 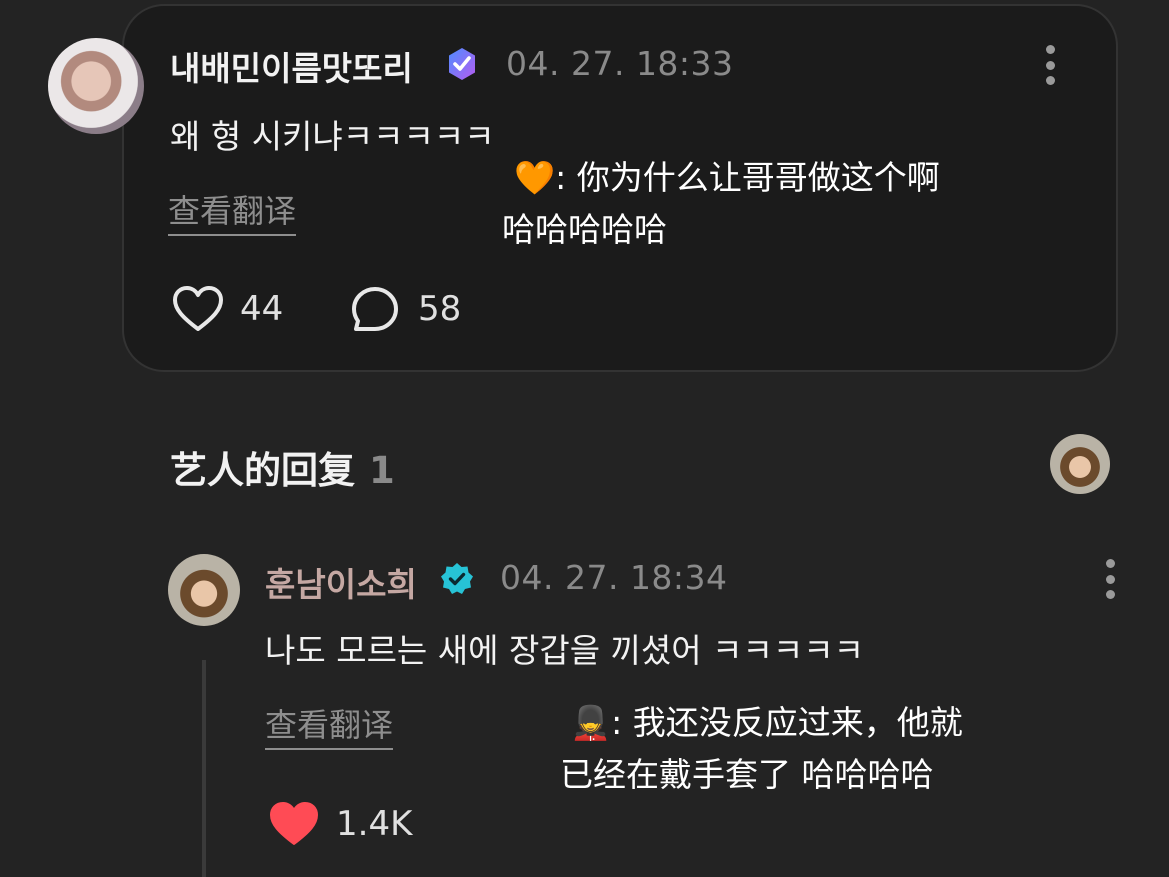 I want to click on post-timestamp: 04. 27. 18:33, so click(x=620, y=63).